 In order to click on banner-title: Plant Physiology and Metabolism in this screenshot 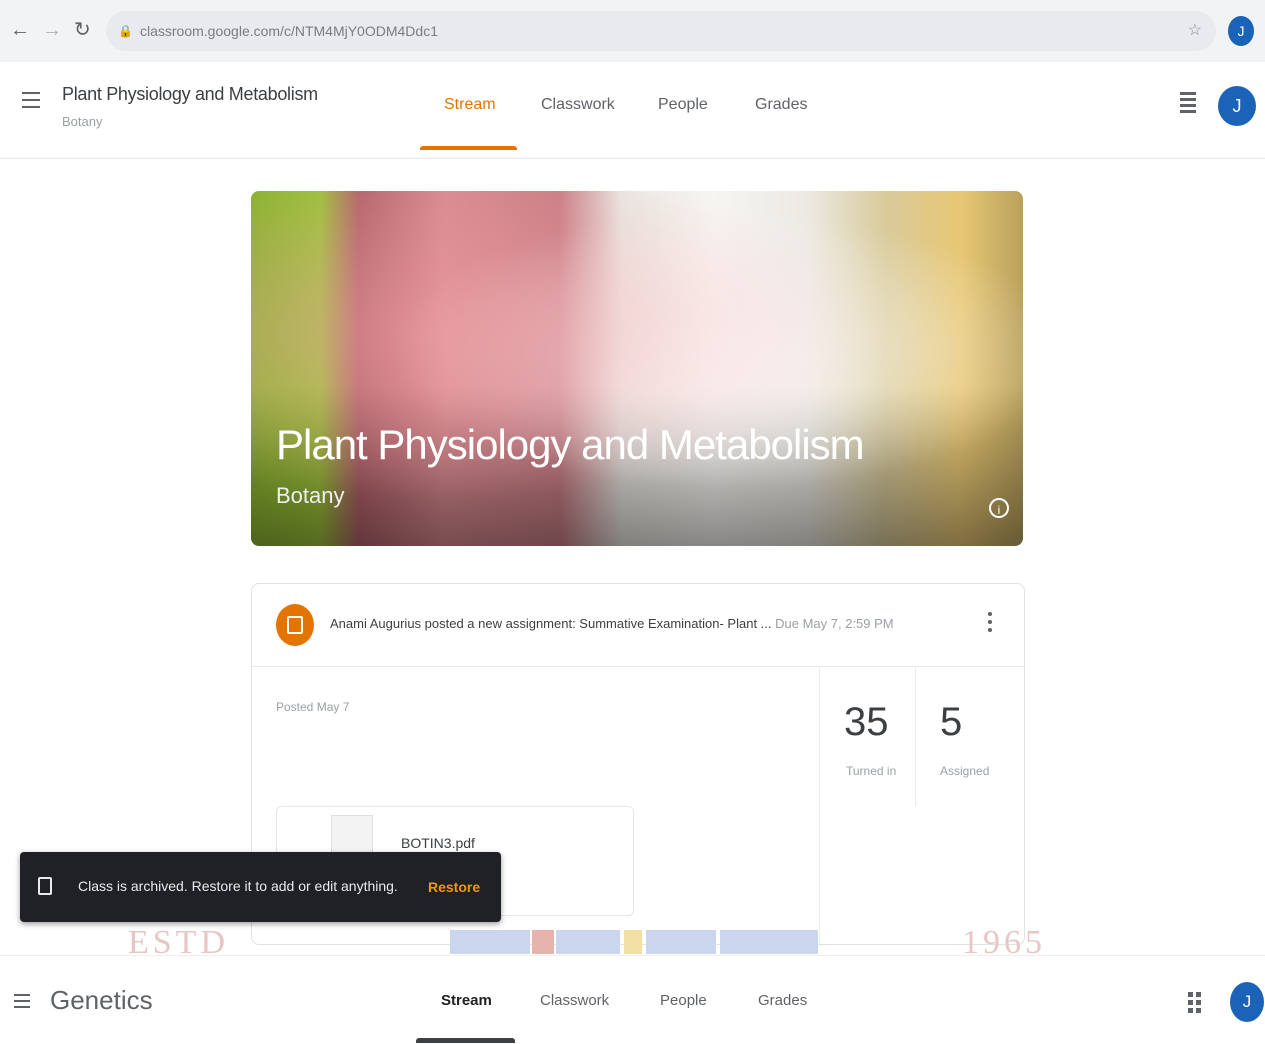, I will do `click(570, 444)`.